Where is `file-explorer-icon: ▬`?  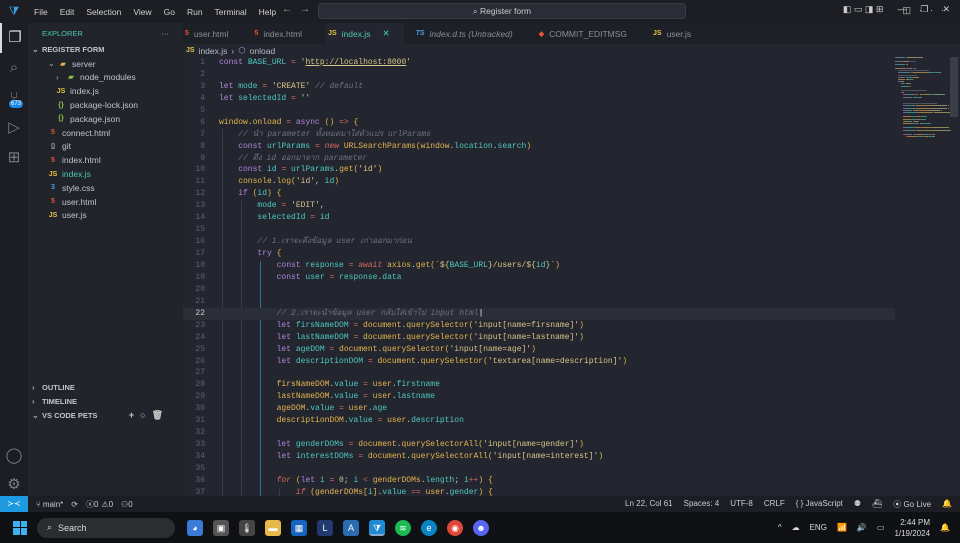 file-explorer-icon: ▬ is located at coordinates (273, 527).